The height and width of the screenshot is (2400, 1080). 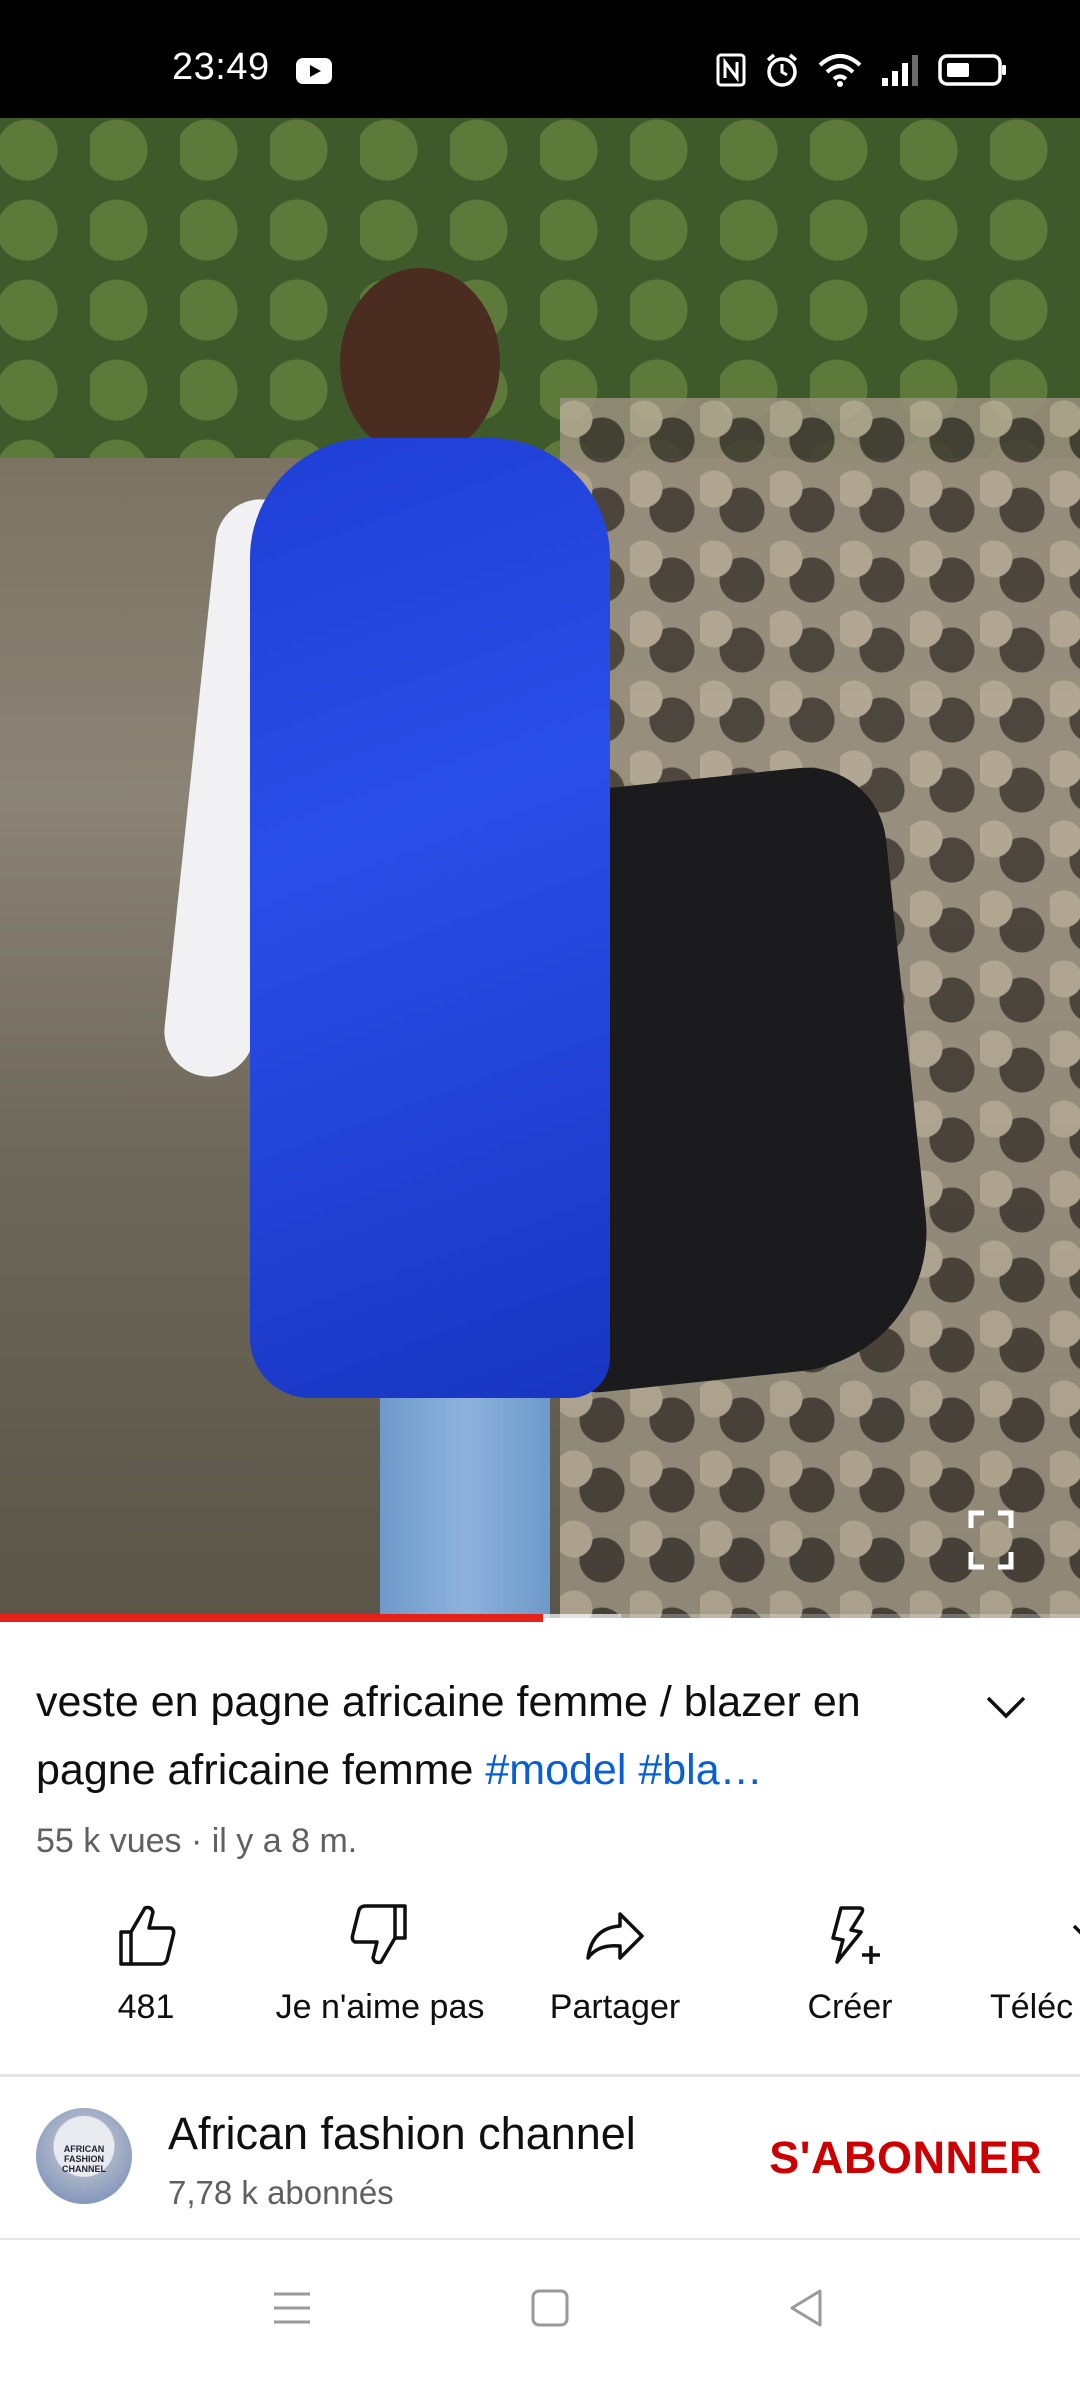 What do you see at coordinates (314, 71) in the screenshot?
I see `youtube-notification-icon` at bounding box center [314, 71].